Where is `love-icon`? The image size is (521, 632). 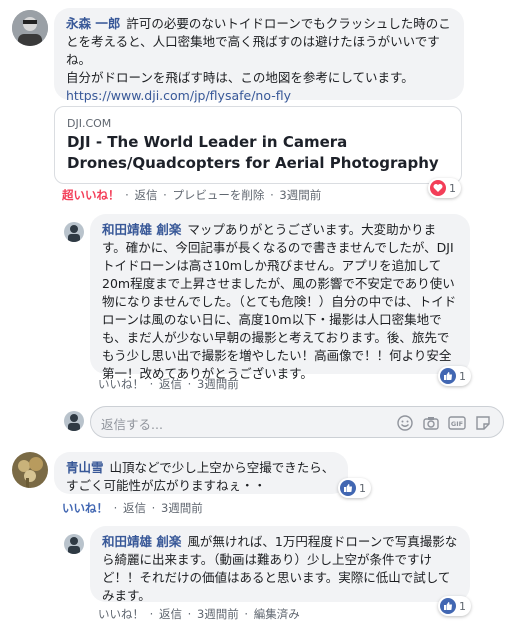 love-icon is located at coordinates (438, 188).